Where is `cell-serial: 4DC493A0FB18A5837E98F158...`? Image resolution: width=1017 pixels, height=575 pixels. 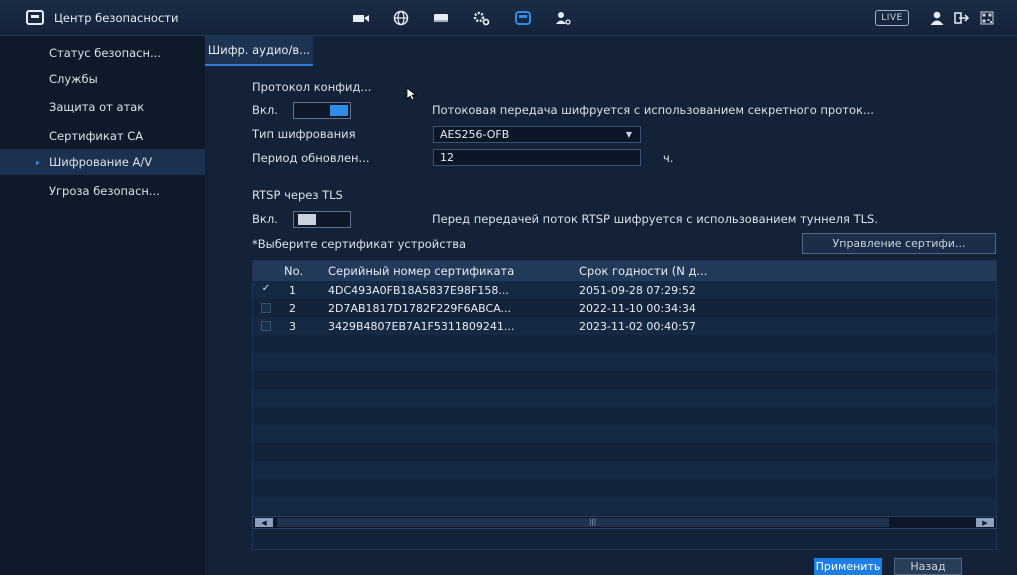 cell-serial: 4DC493A0FB18A5837E98F158... is located at coordinates (418, 290).